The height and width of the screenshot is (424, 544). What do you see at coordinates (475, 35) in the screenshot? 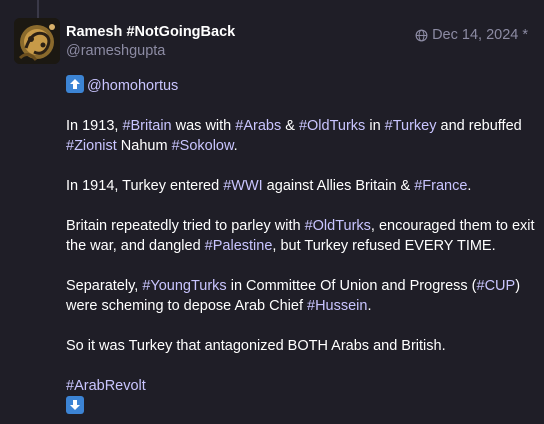
I see `post-date: Dec 14, 2024` at bounding box center [475, 35].